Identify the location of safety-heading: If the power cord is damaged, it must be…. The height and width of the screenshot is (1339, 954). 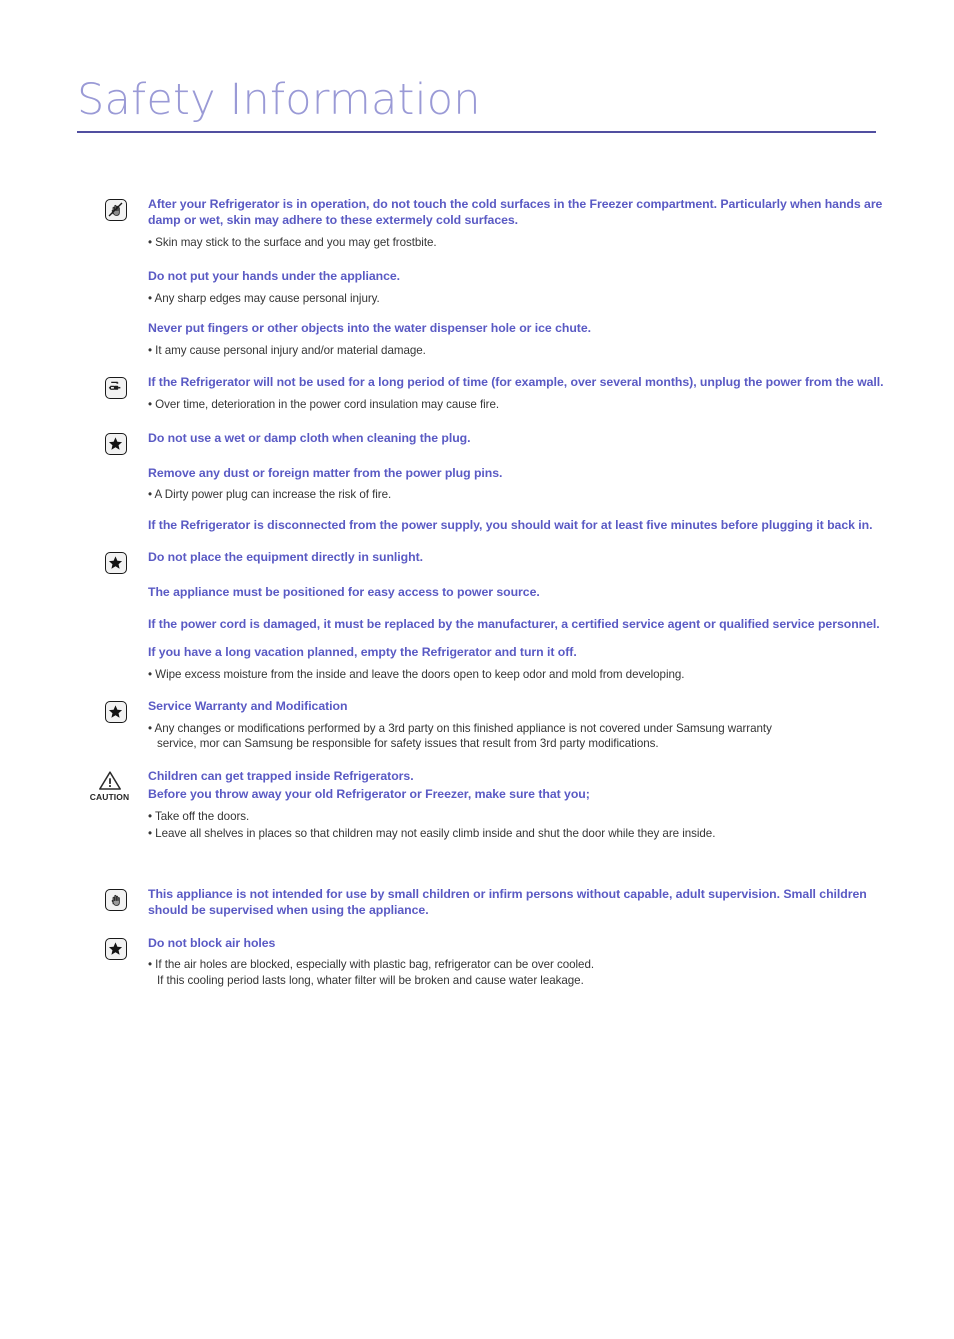
(514, 624).